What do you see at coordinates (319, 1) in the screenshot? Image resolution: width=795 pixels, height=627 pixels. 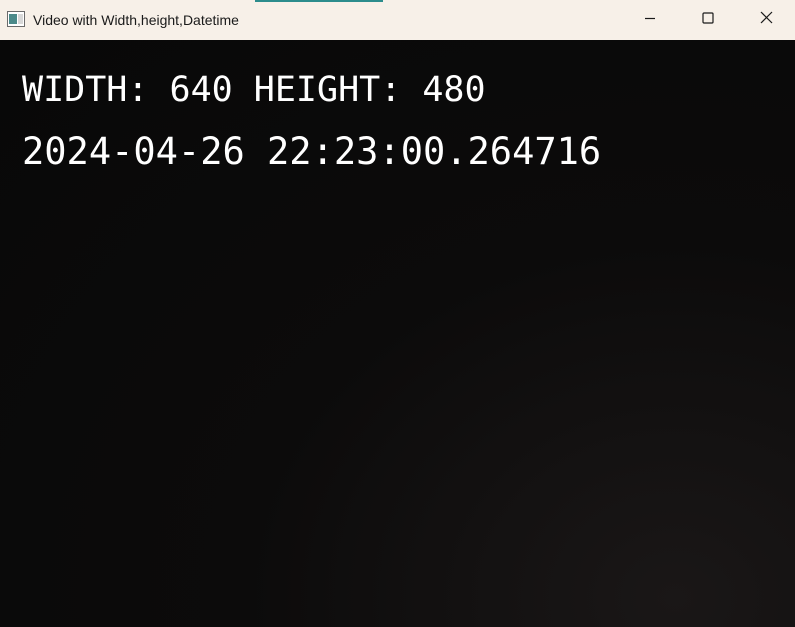 I see `titlebar-accent-strip` at bounding box center [319, 1].